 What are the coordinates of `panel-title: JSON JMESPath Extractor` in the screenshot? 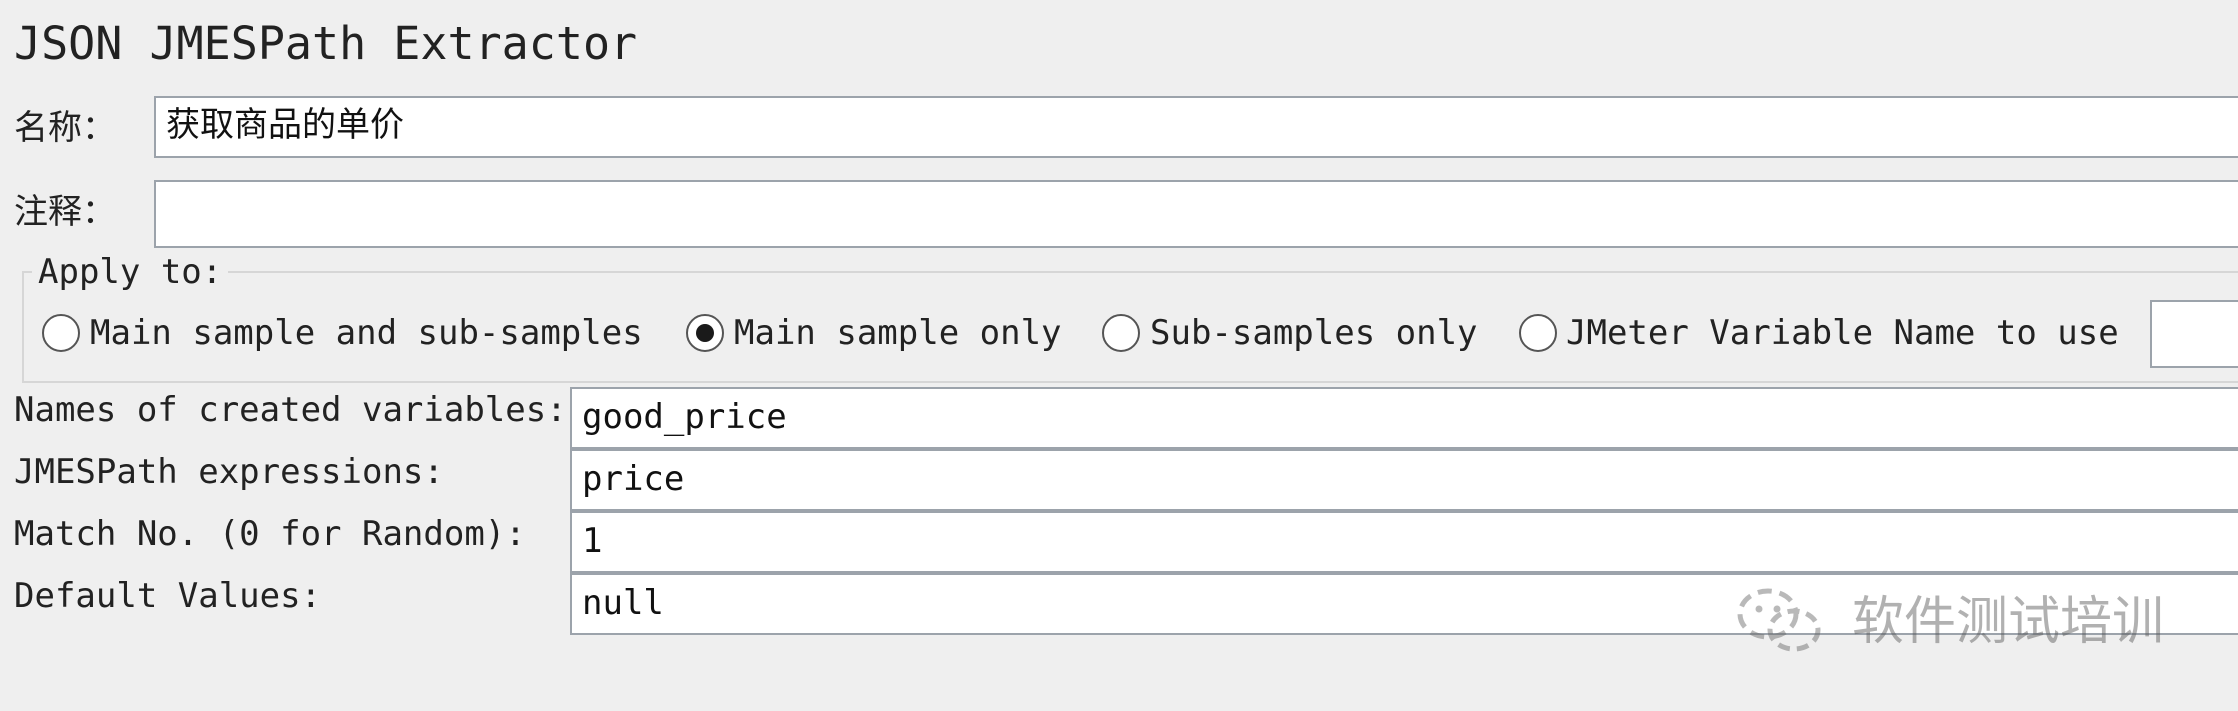 It's located at (326, 43).